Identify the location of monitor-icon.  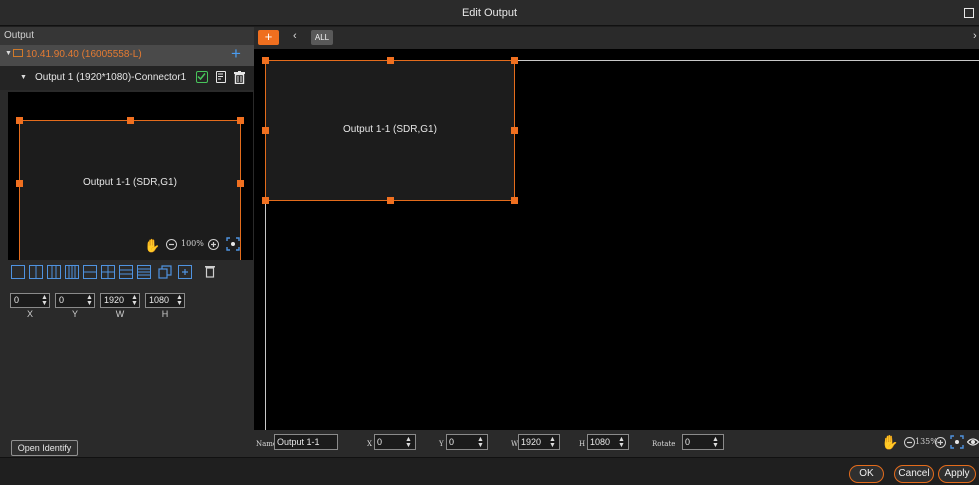
(18, 53).